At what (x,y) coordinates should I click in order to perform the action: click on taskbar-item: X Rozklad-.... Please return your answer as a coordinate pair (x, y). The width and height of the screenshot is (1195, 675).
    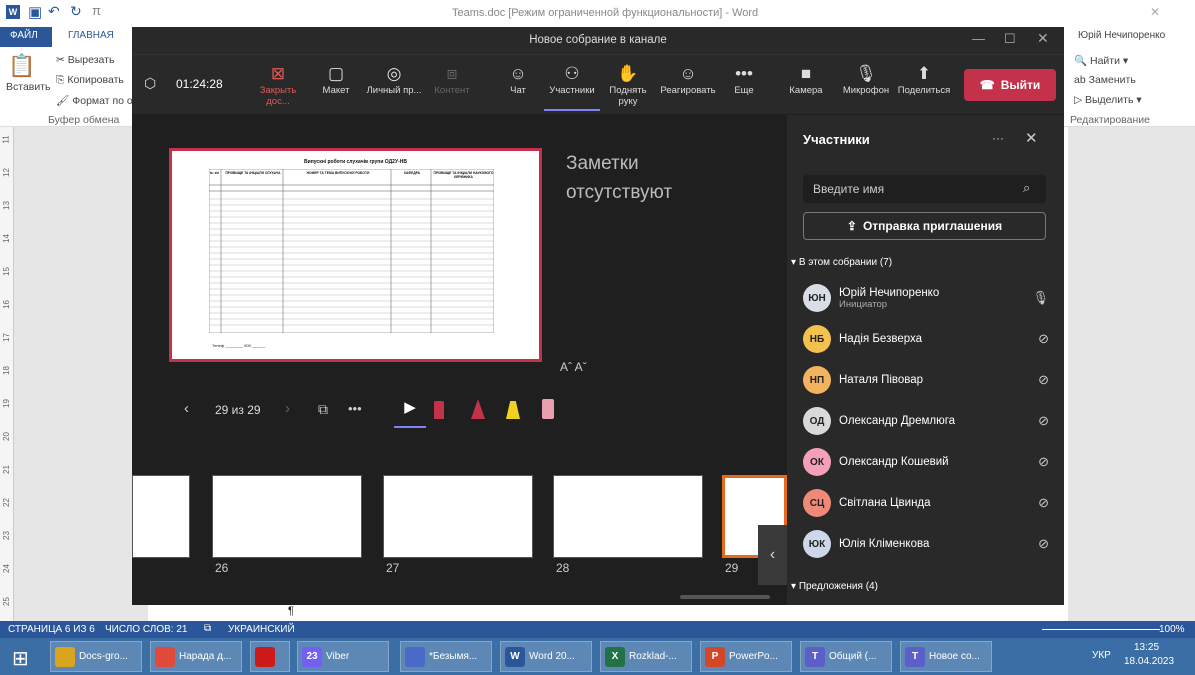
    Looking at the image, I should click on (646, 656).